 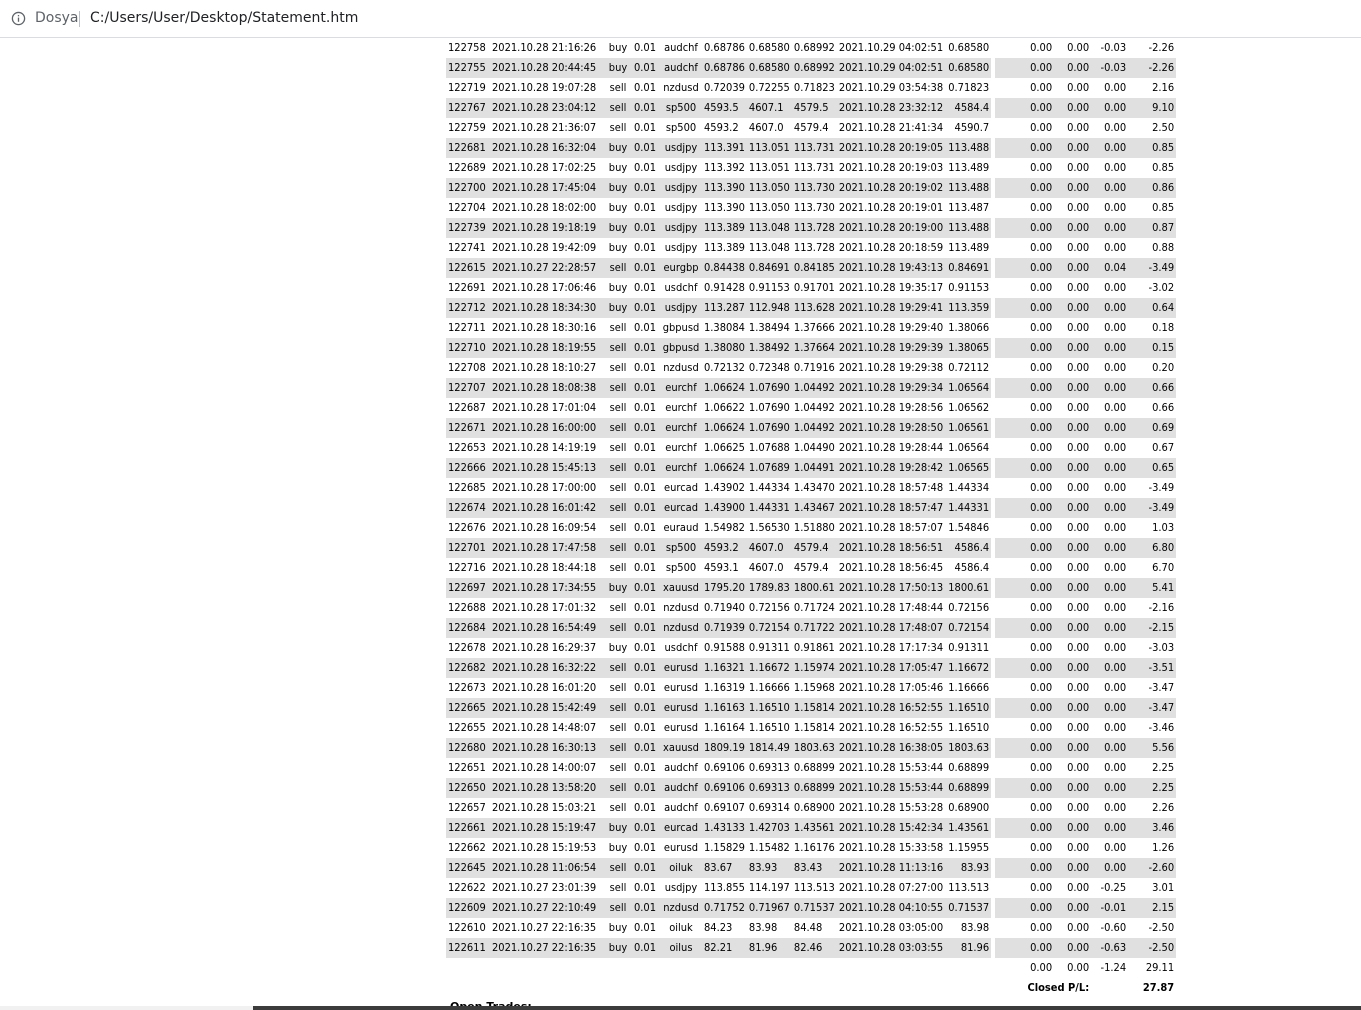 I want to click on cell-ticket: 122665, so click(x=468, y=708).